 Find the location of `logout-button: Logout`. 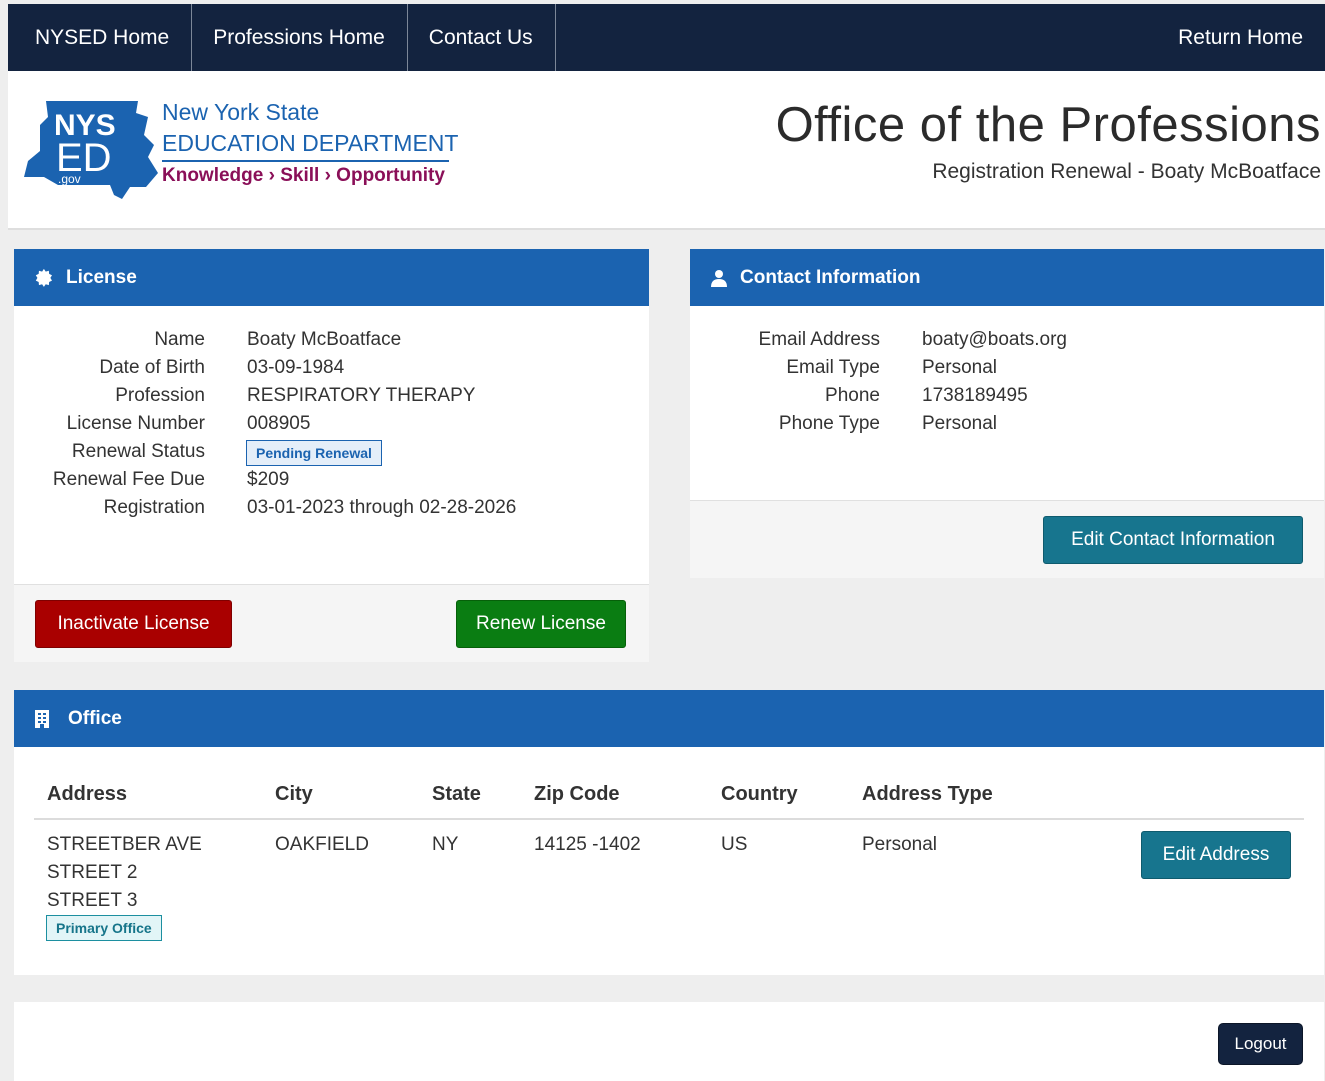

logout-button: Logout is located at coordinates (1260, 1044).